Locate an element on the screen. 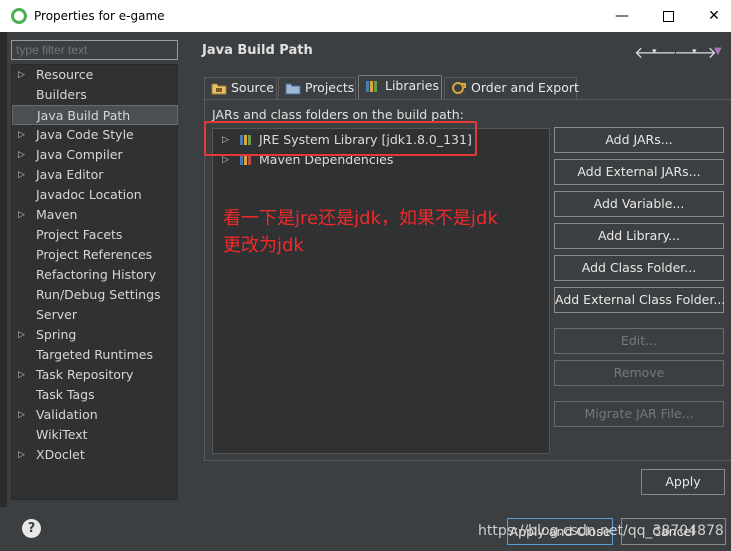  sidebar-item: ▷ Validation is located at coordinates (95, 415).